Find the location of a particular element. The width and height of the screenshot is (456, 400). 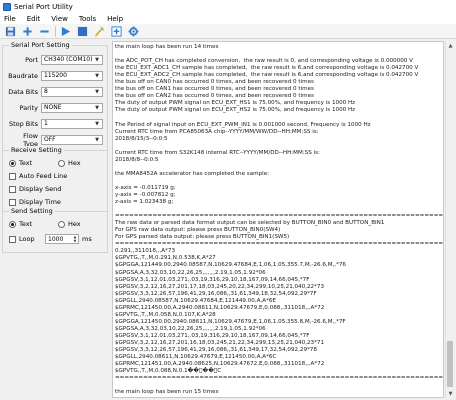

receive-setting-title: Receive Setting is located at coordinates (36, 150).